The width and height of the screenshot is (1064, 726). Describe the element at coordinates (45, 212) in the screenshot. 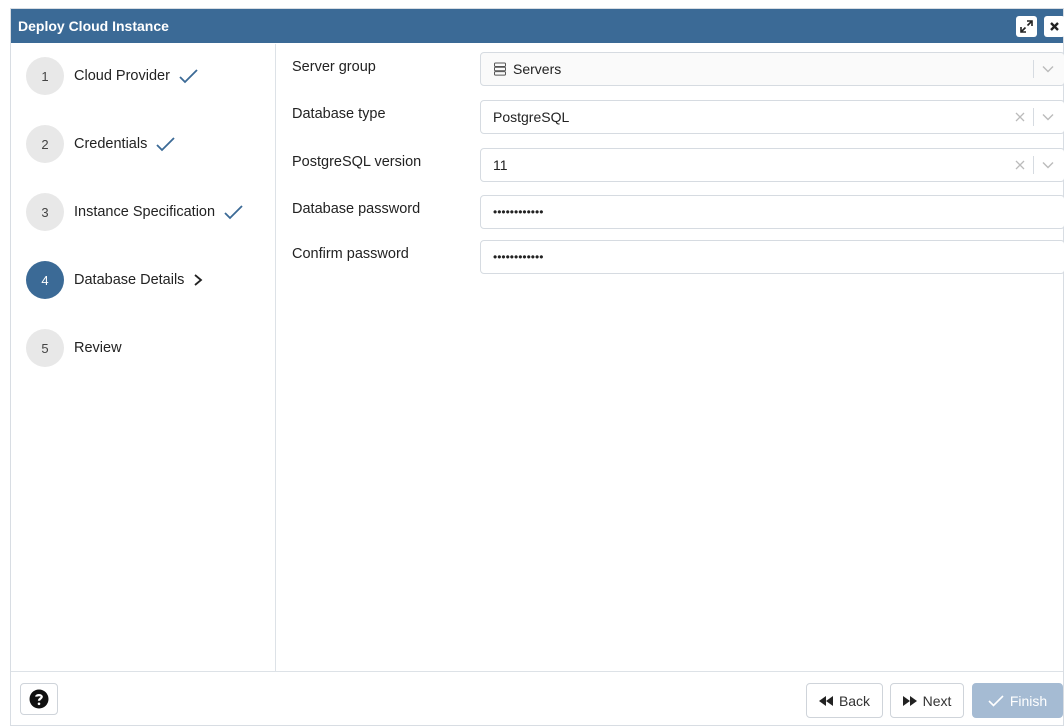

I see `step-number: 3` at that location.